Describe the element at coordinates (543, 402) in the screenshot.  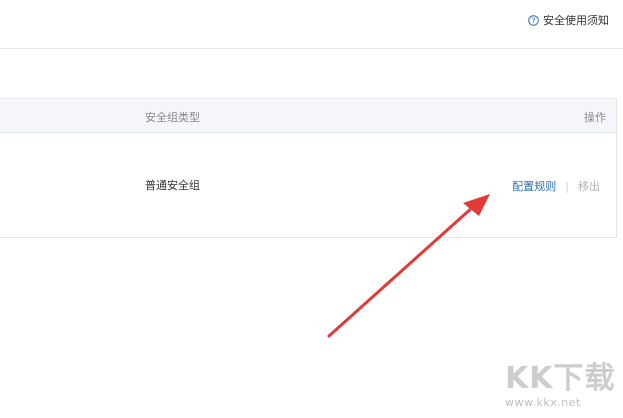
I see `watermark-url: www.kkx.net` at that location.